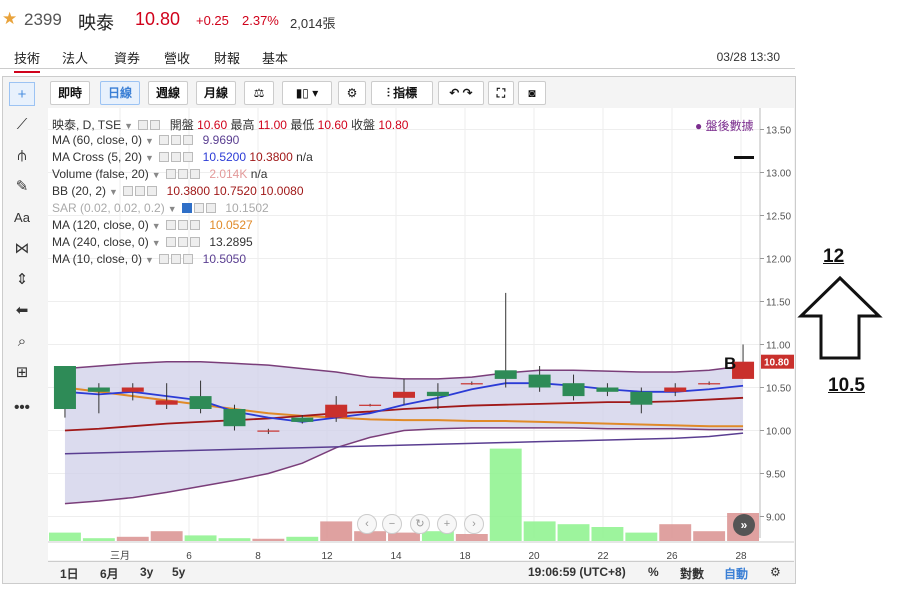  Describe the element at coordinates (177, 57) in the screenshot. I see `tab-revenue: 營收` at that location.